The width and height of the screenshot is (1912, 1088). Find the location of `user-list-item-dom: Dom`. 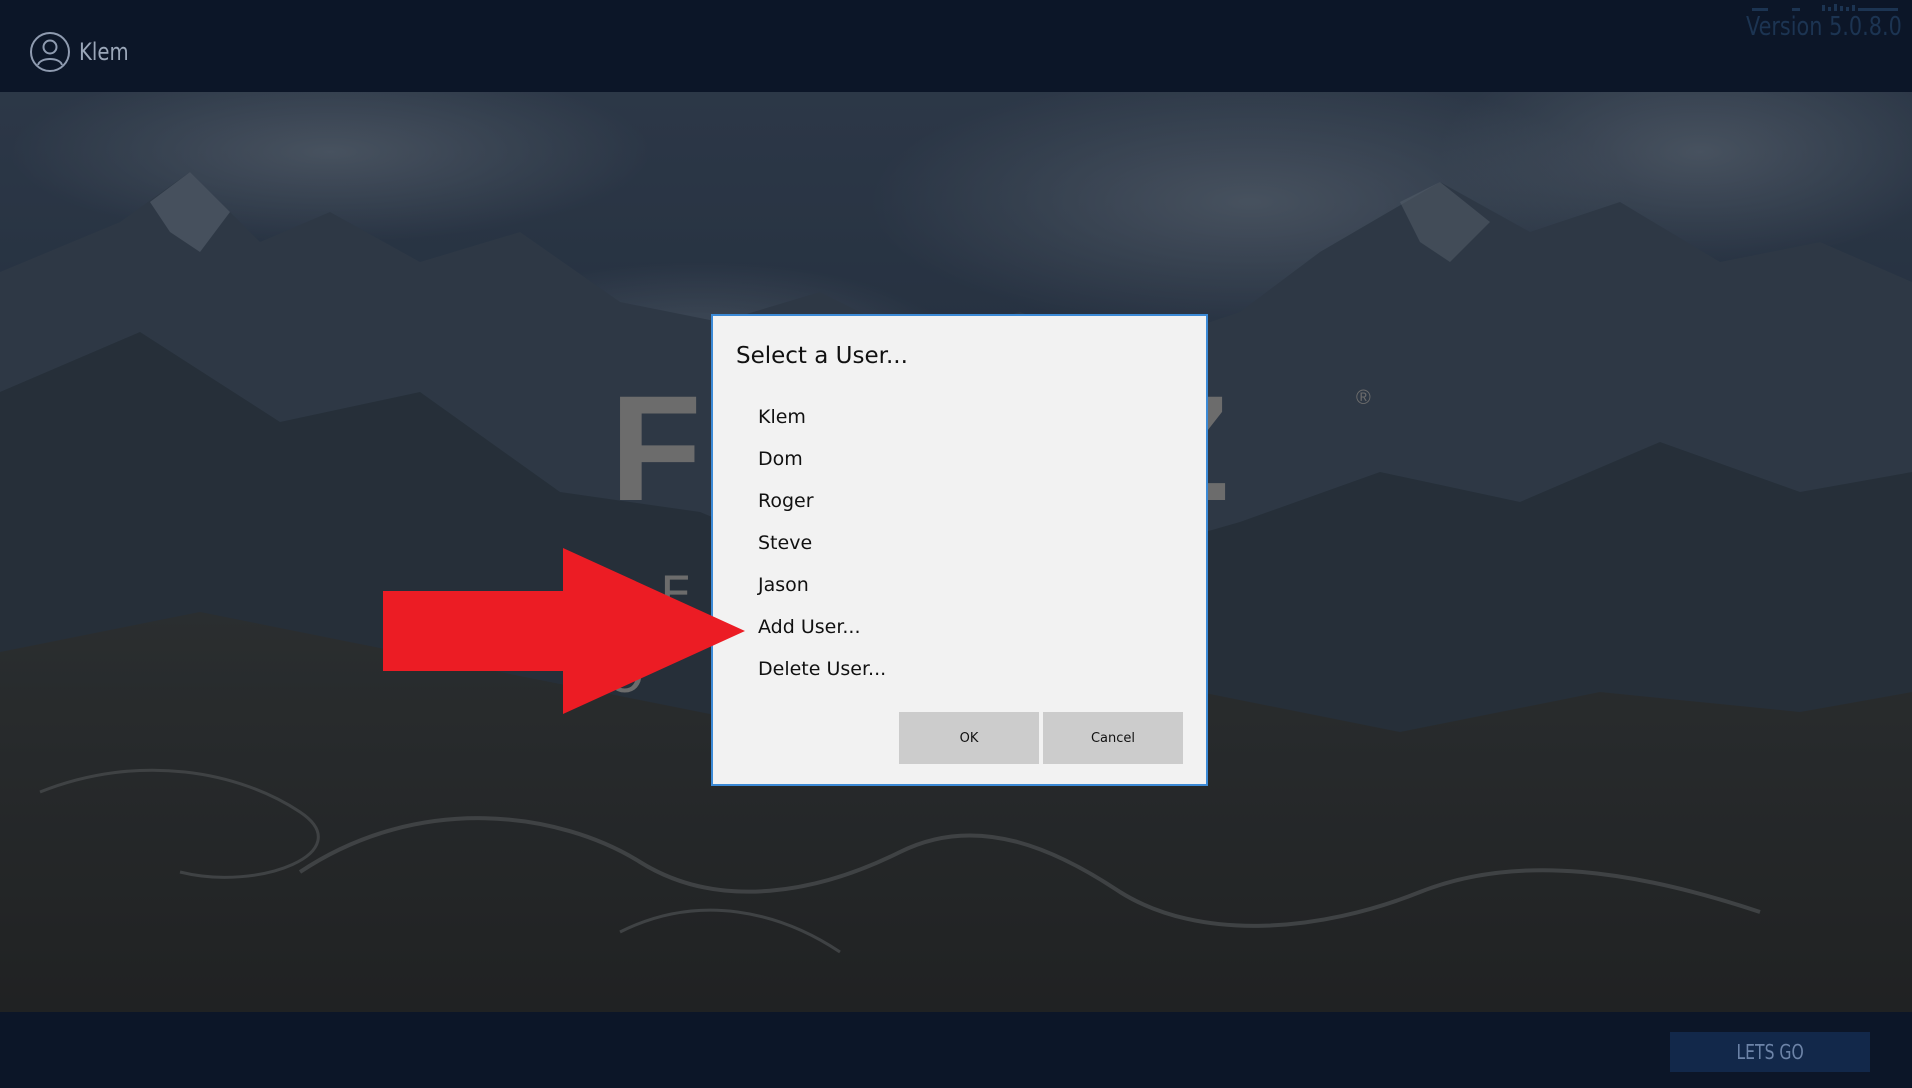

user-list-item-dom: Dom is located at coordinates (959, 459).